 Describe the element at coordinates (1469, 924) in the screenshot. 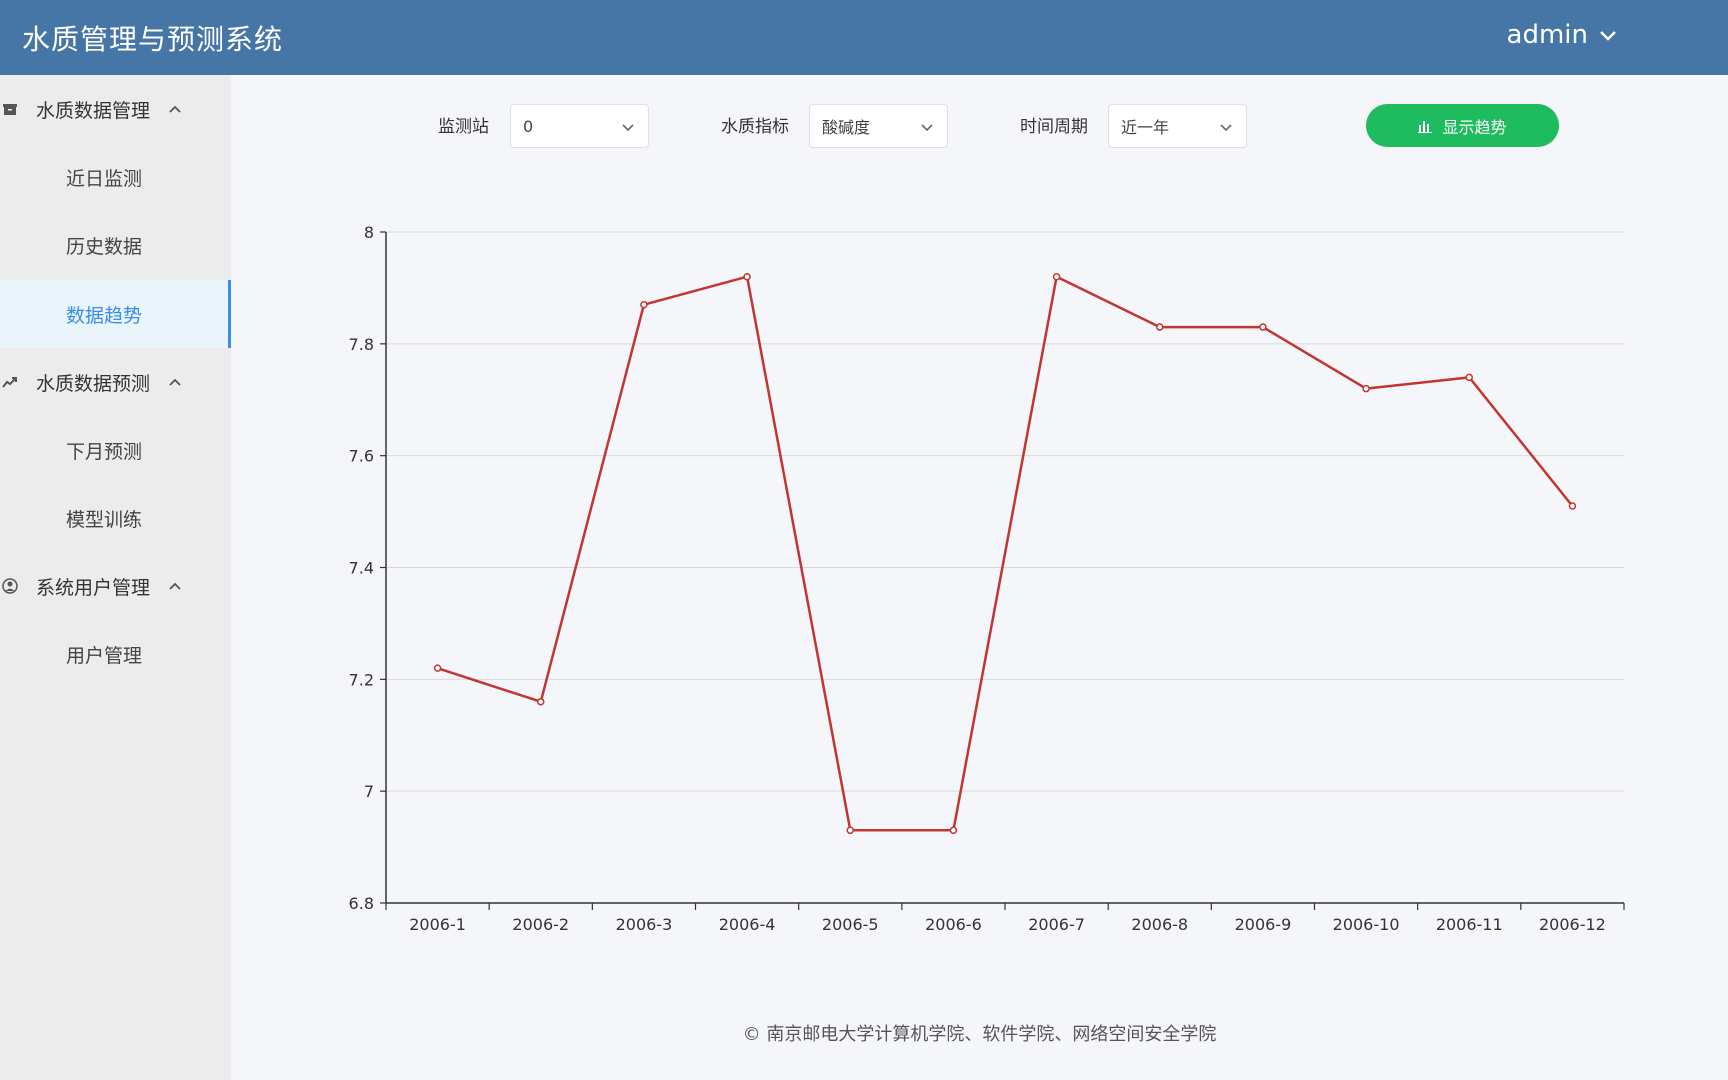

I see `x-tick-label: 2006-11` at that location.